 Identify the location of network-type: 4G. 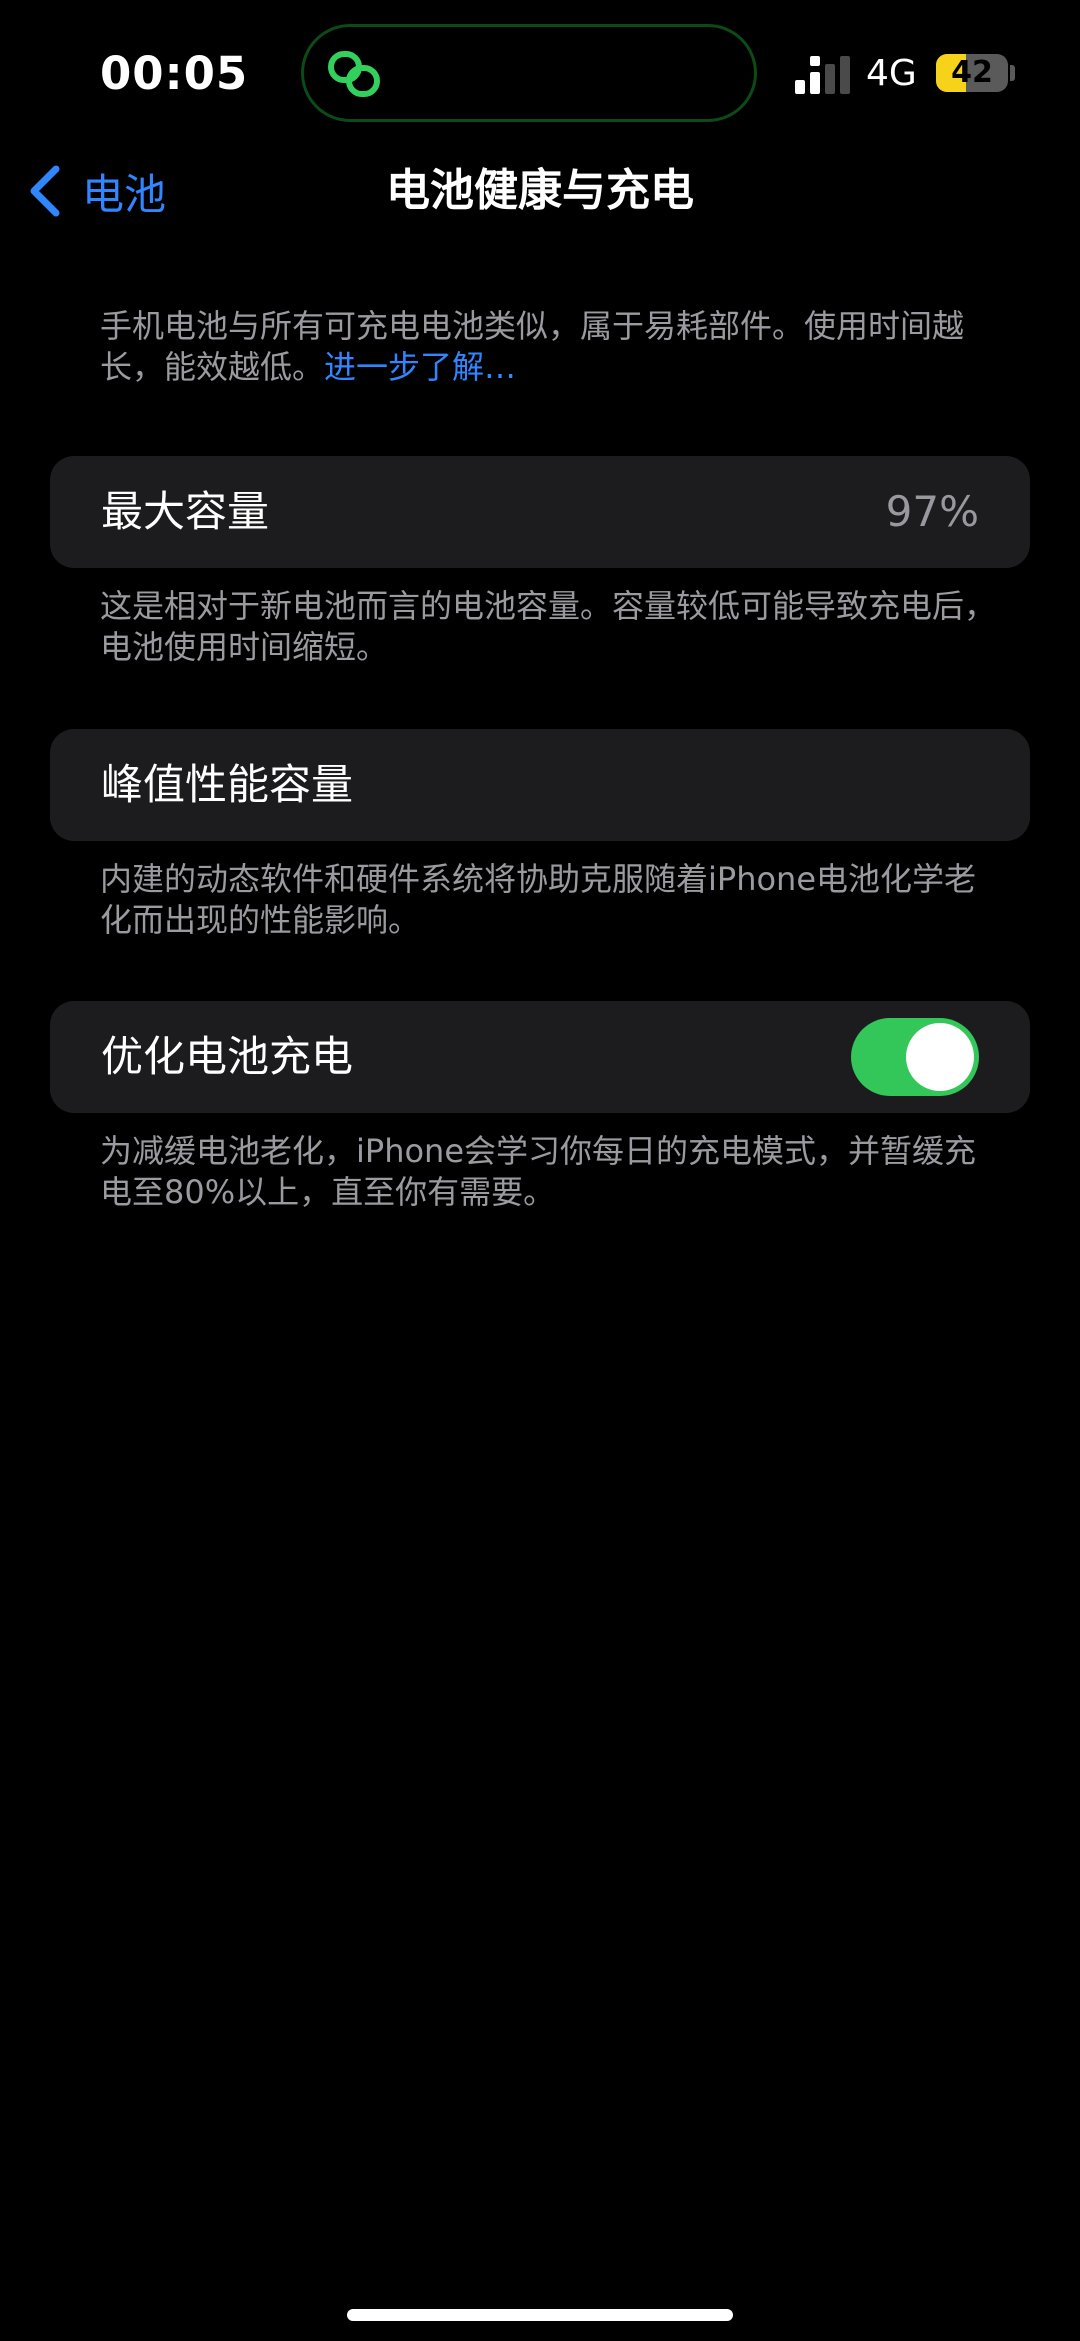
(891, 73).